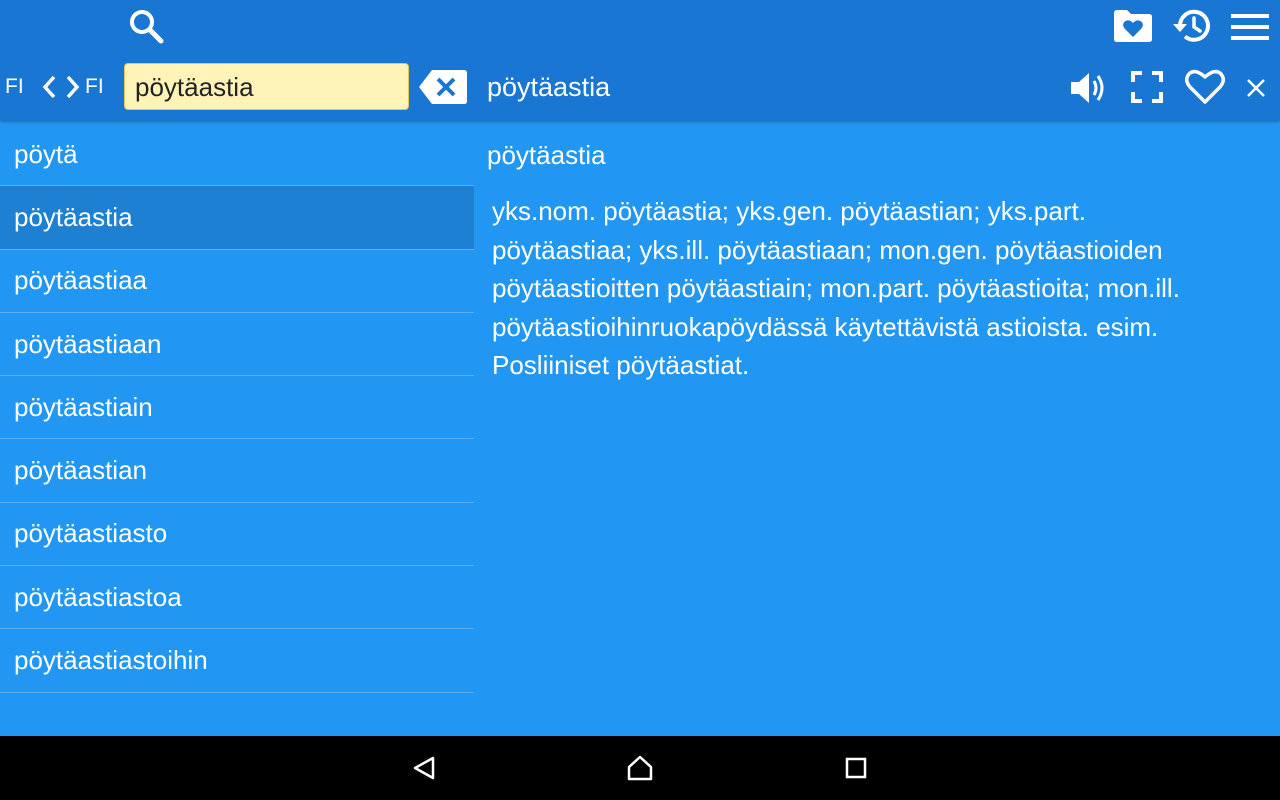  Describe the element at coordinates (621, 365) in the screenshot. I see `definition-line: Posliiniset pöytäastiat.` at that location.